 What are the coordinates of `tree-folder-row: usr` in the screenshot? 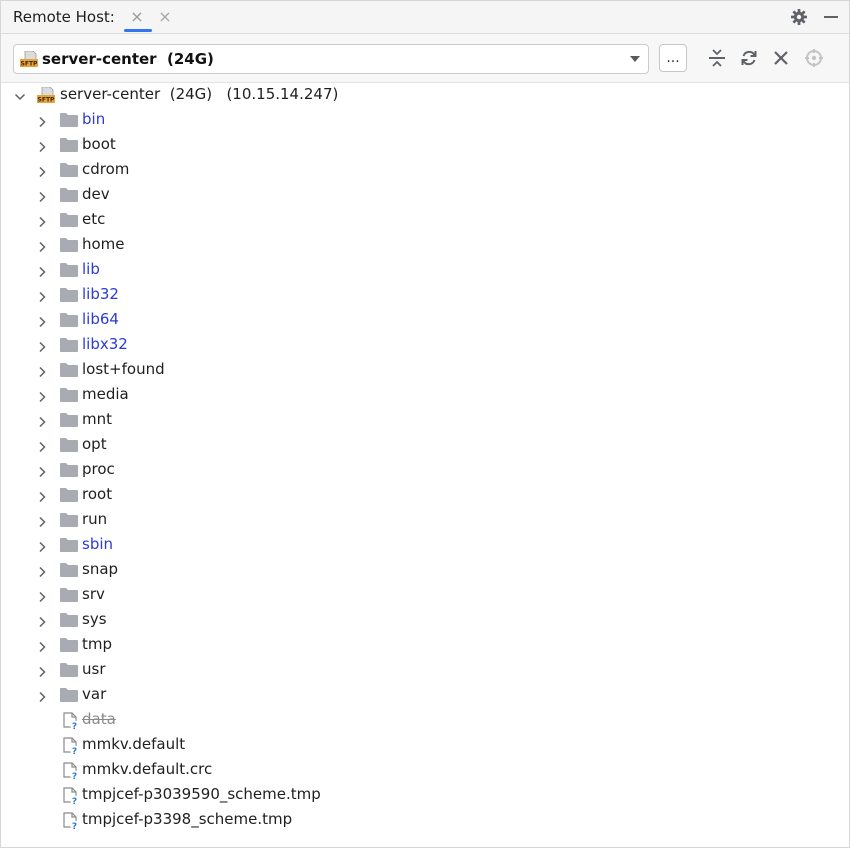 It's located at (425, 670).